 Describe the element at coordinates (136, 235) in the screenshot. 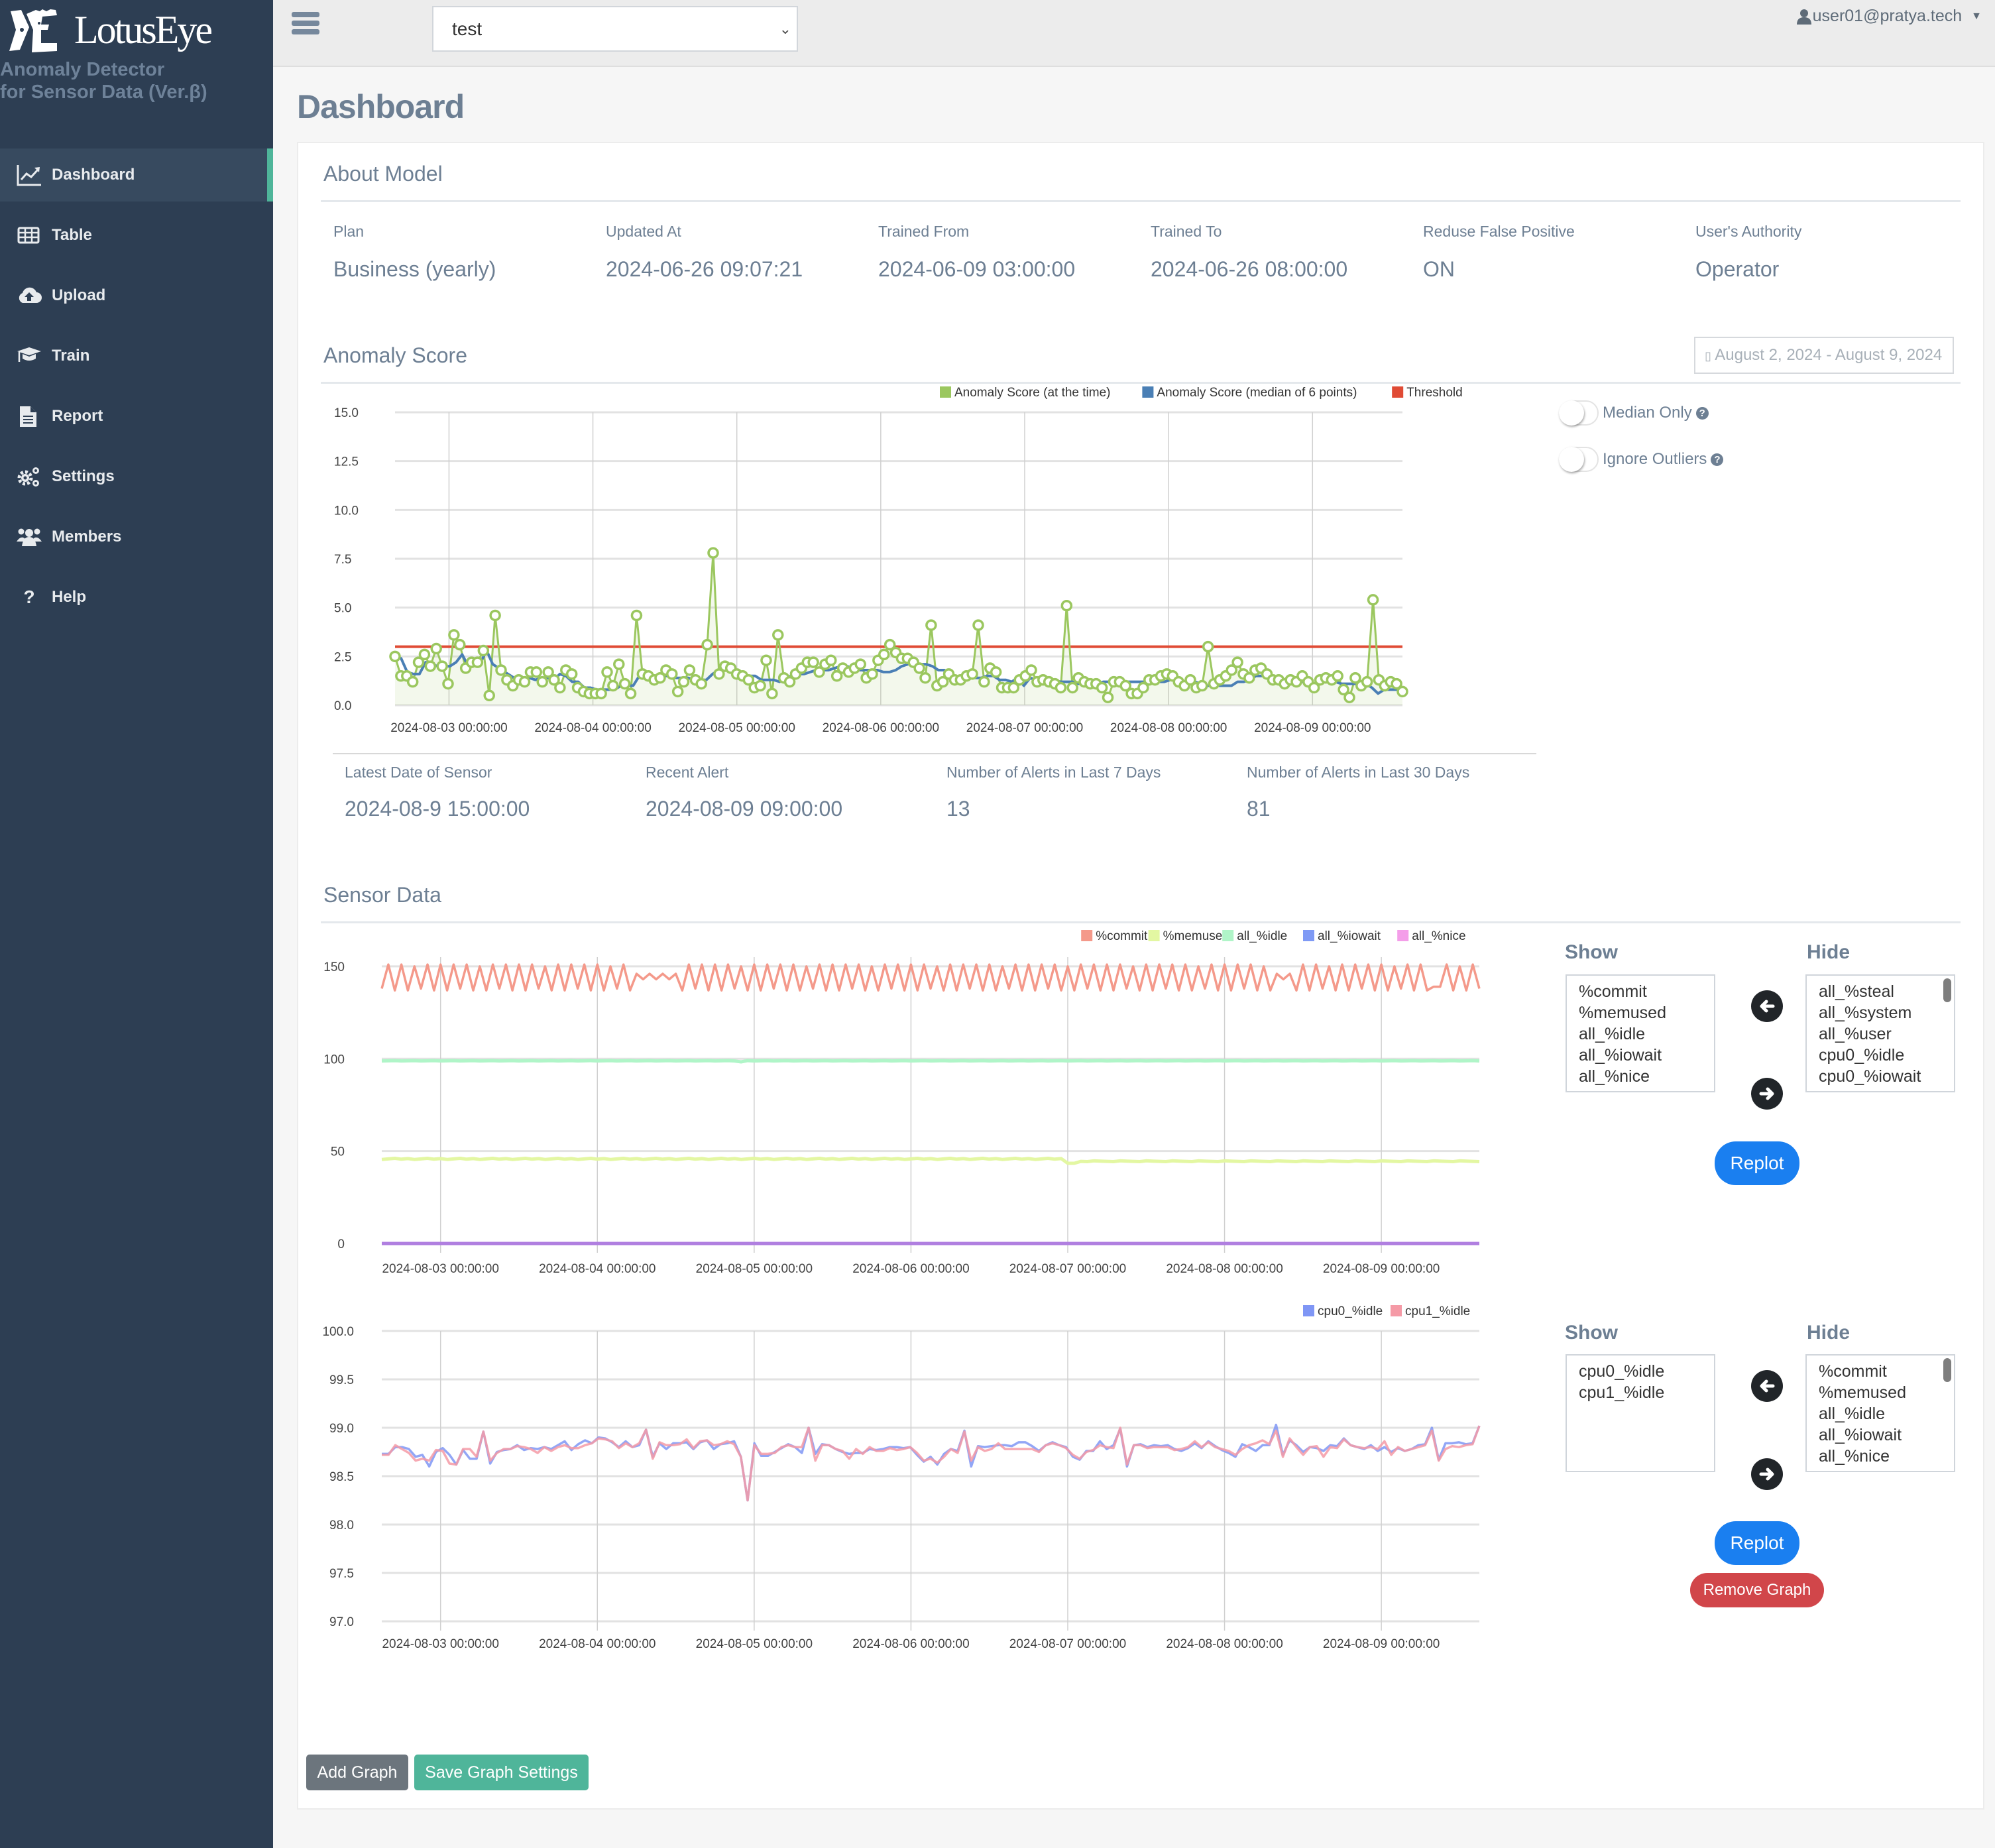

I see `sidebar-item-table: Table` at that location.